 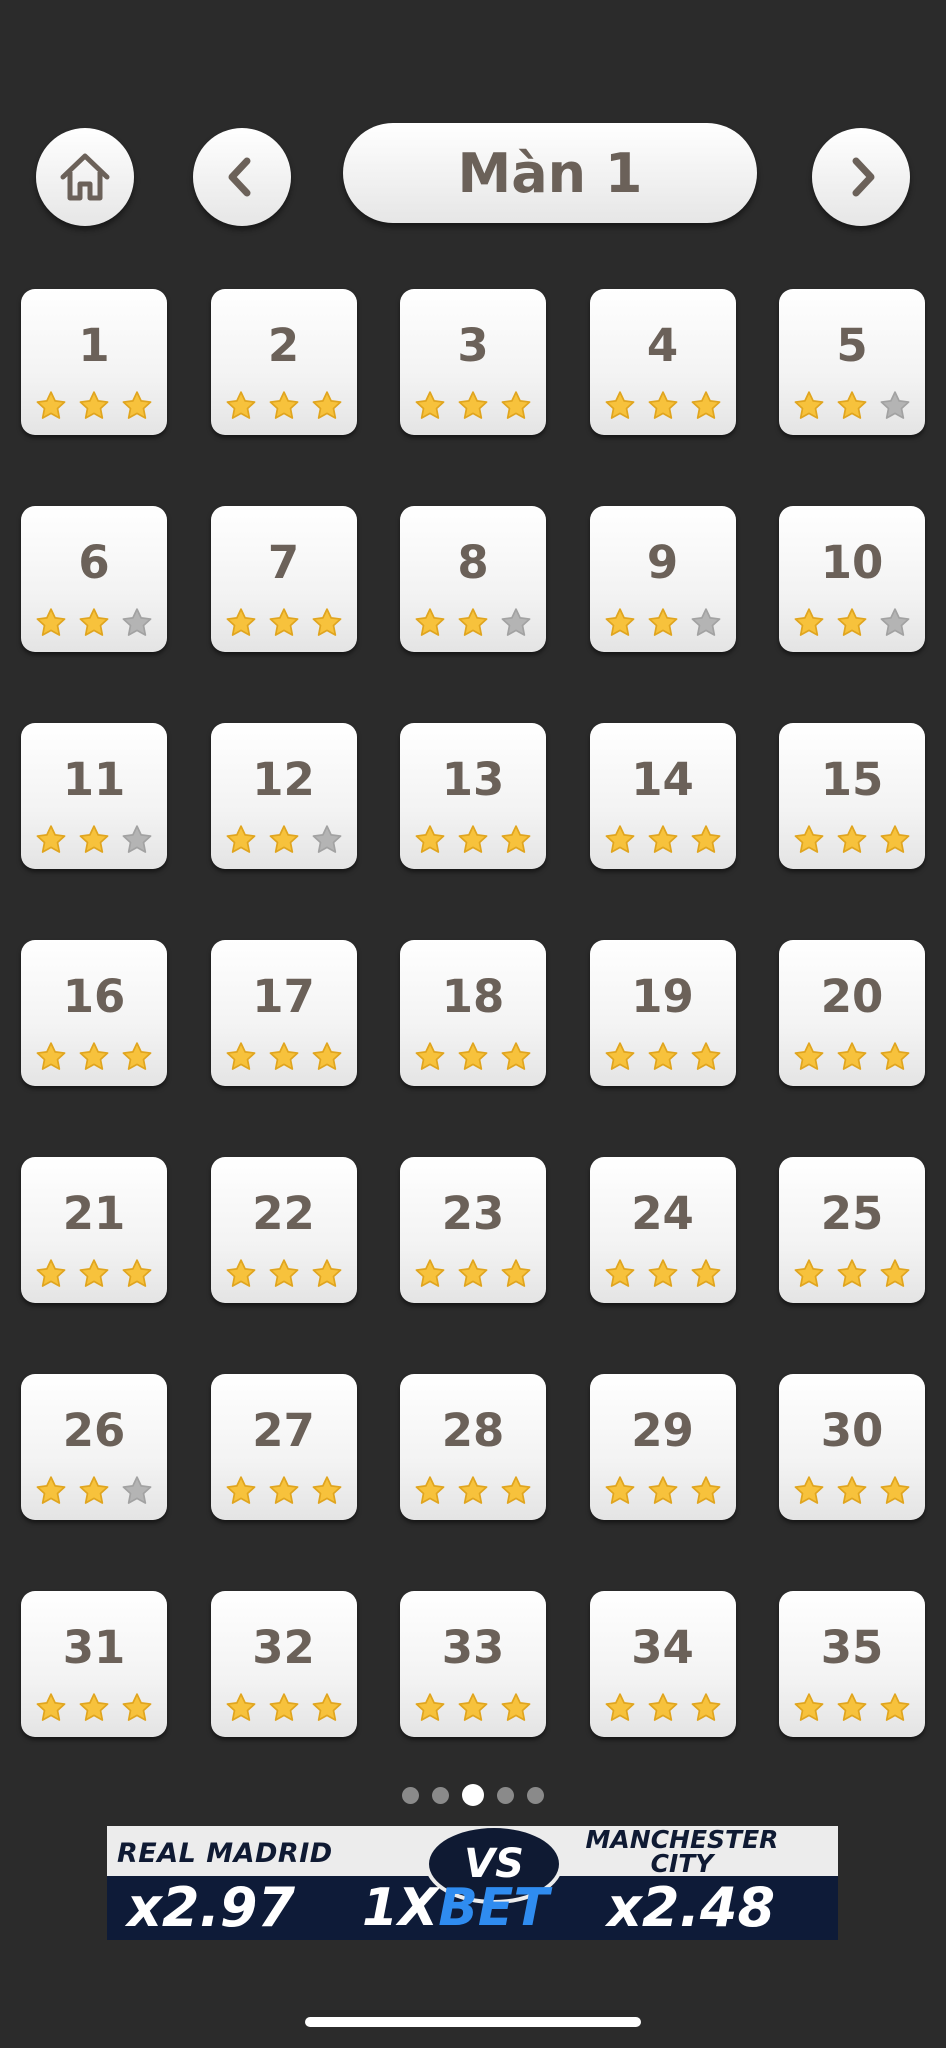 What do you see at coordinates (94, 1013) in the screenshot?
I see `level-tile: 16` at bounding box center [94, 1013].